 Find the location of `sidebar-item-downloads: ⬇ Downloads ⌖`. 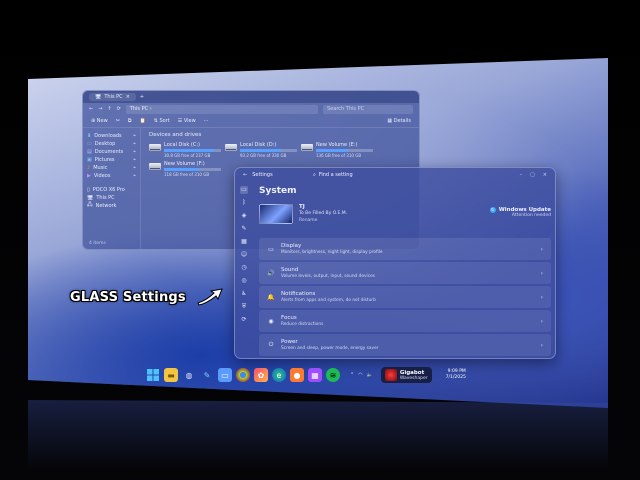

sidebar-item-downloads: ⬇ Downloads ⌖ is located at coordinates (111, 136).